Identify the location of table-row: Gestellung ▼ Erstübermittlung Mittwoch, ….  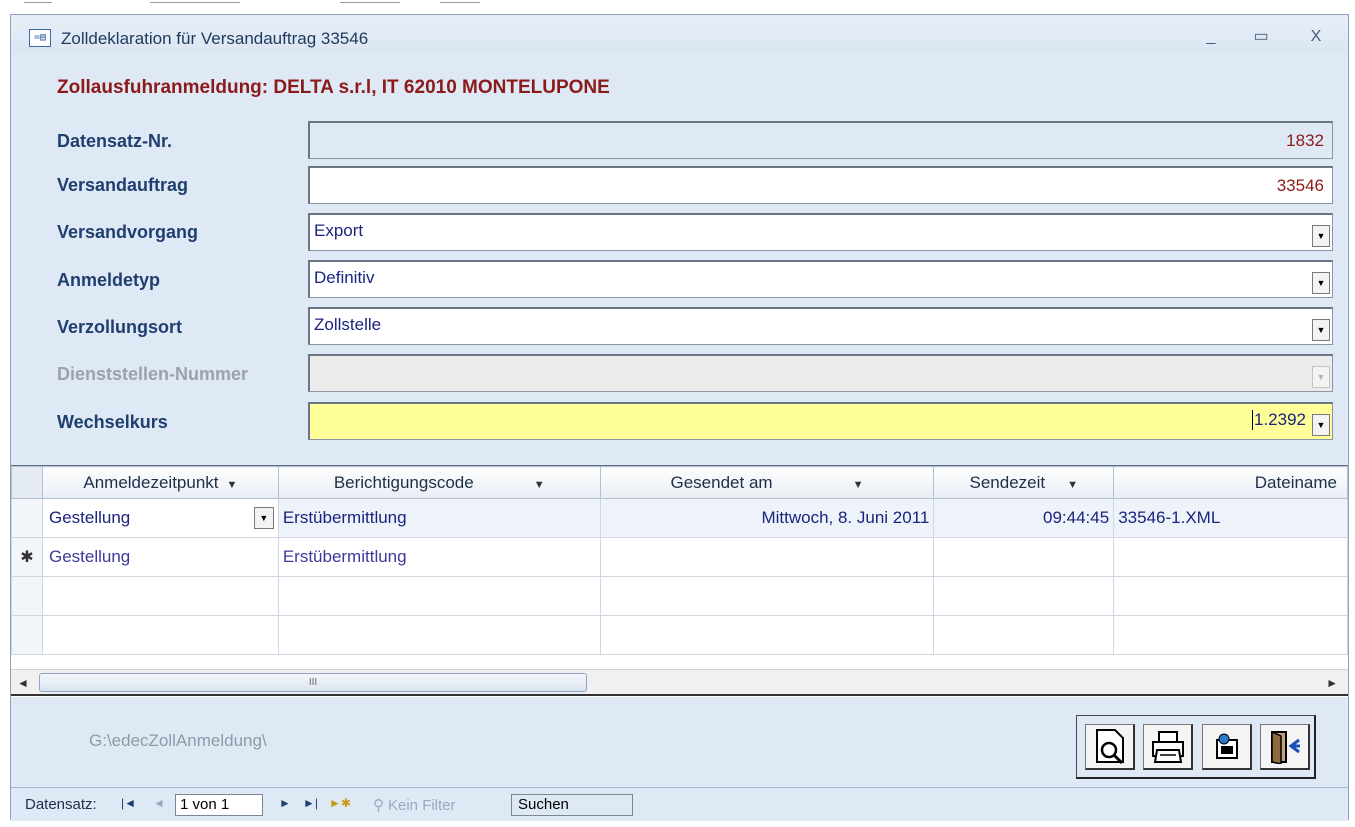
(679, 518).